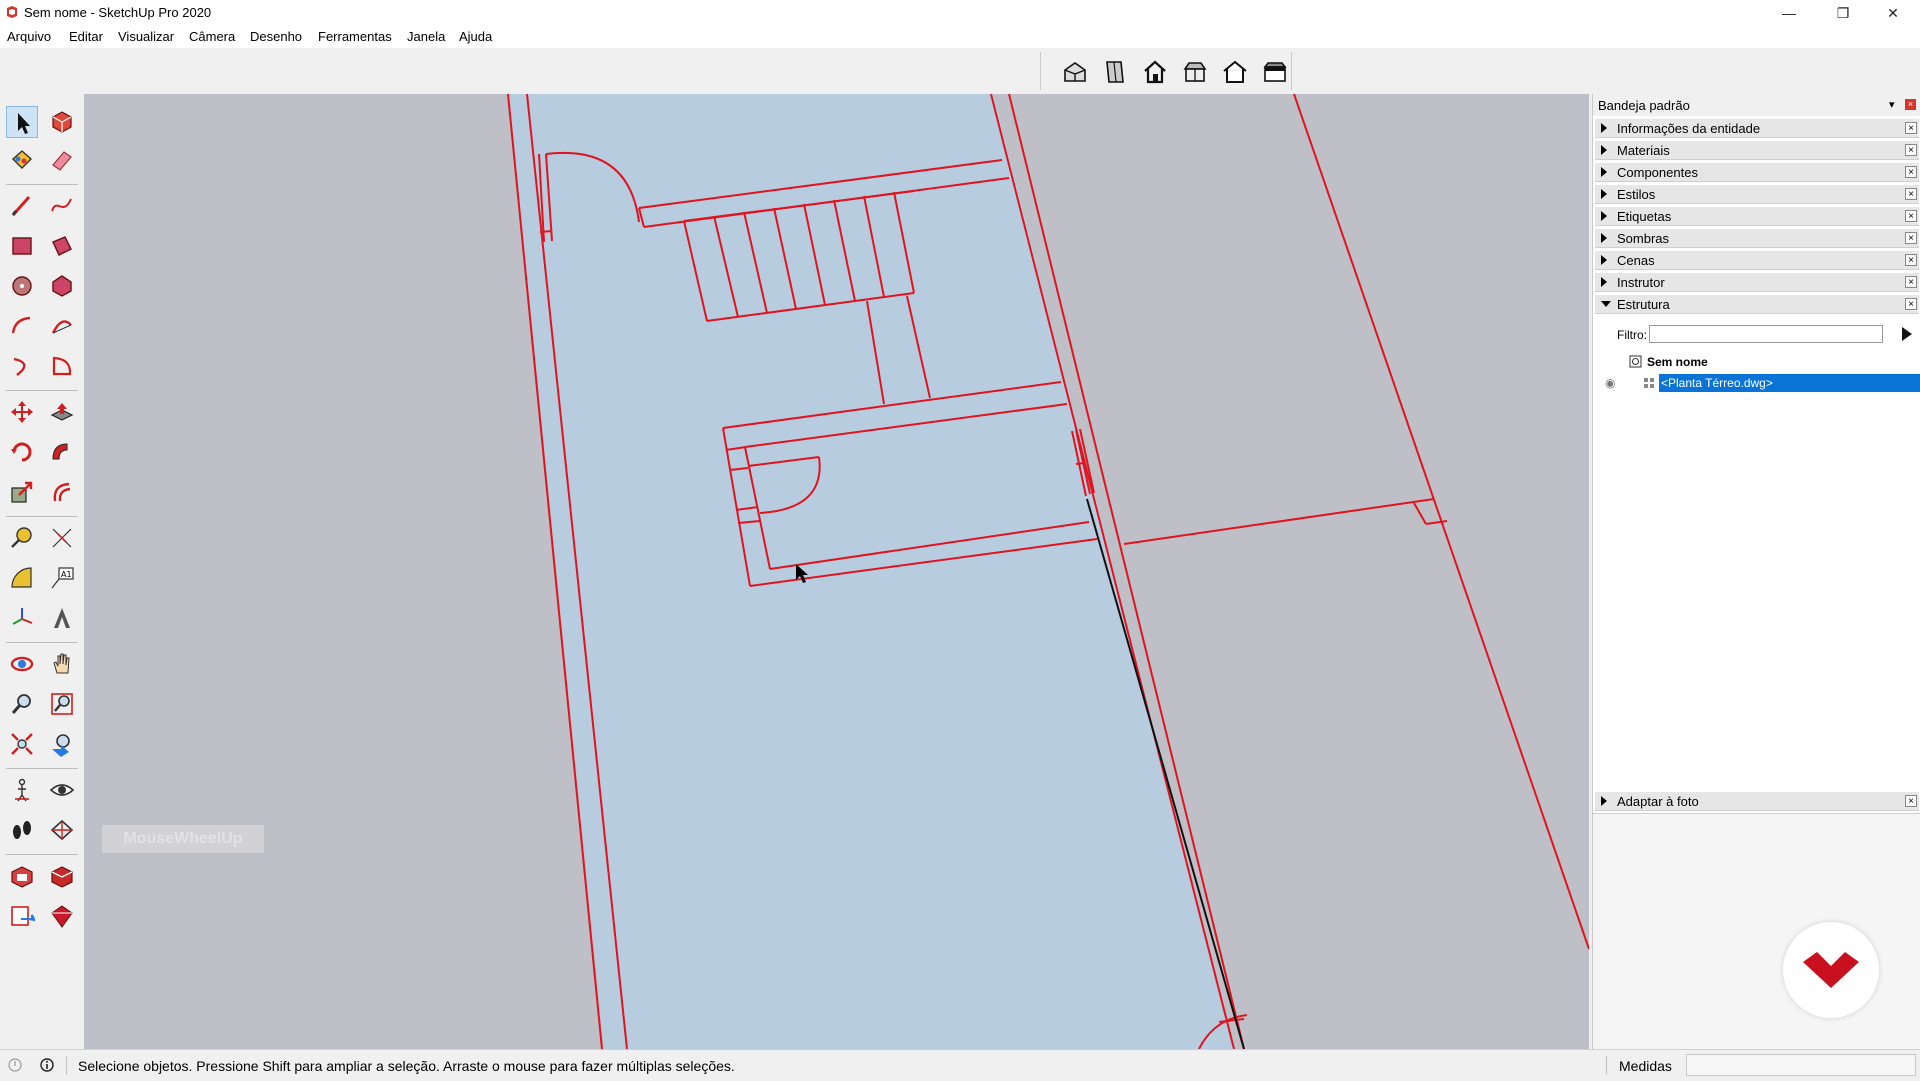 This screenshot has height=1081, width=1920. I want to click on zoom-window-icon, so click(62, 704).